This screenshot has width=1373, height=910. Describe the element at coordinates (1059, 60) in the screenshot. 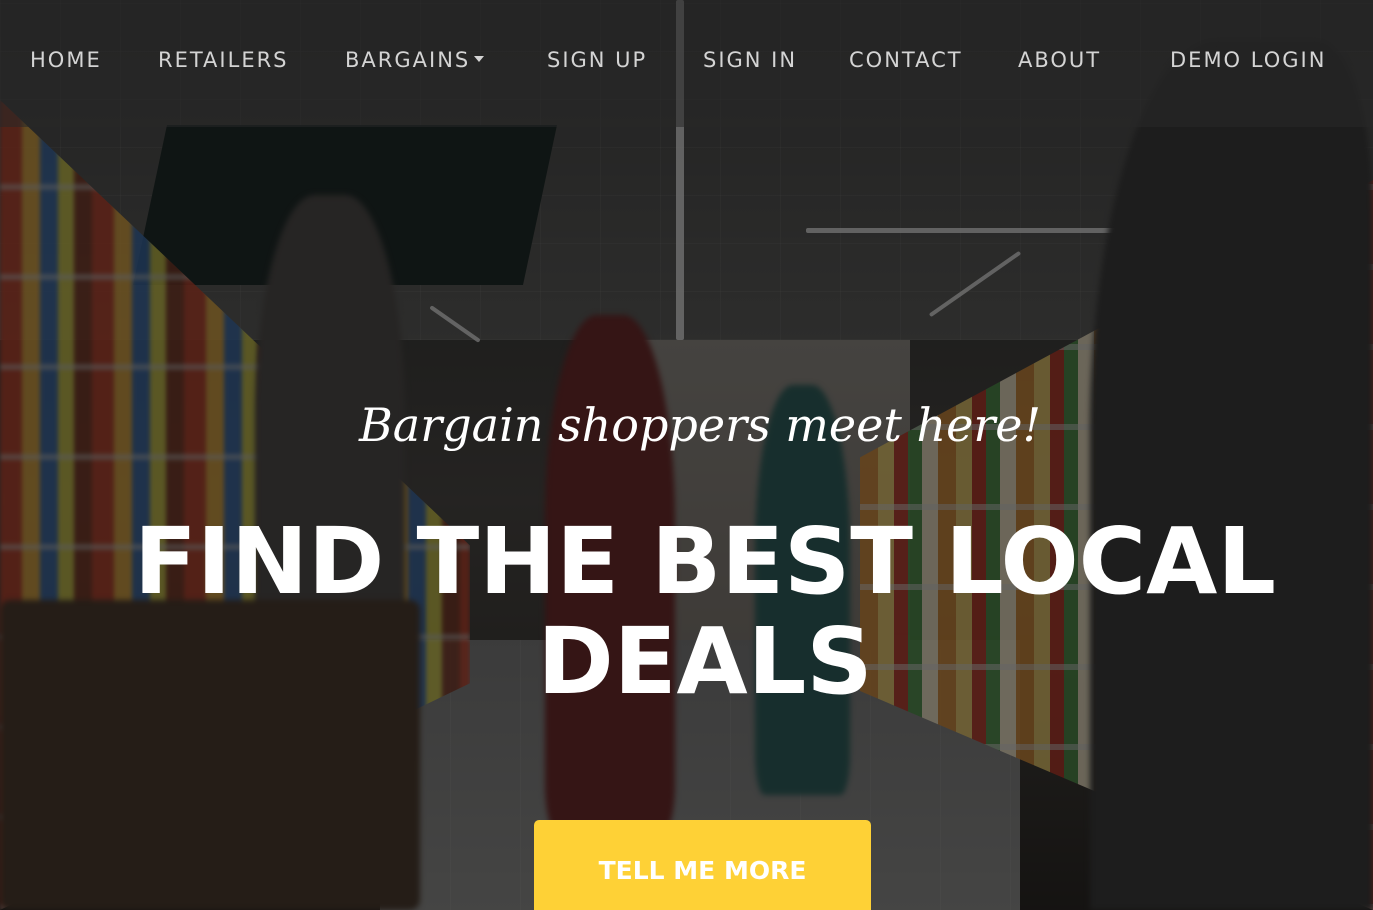

I see `nav-about-link: ABOUT` at that location.